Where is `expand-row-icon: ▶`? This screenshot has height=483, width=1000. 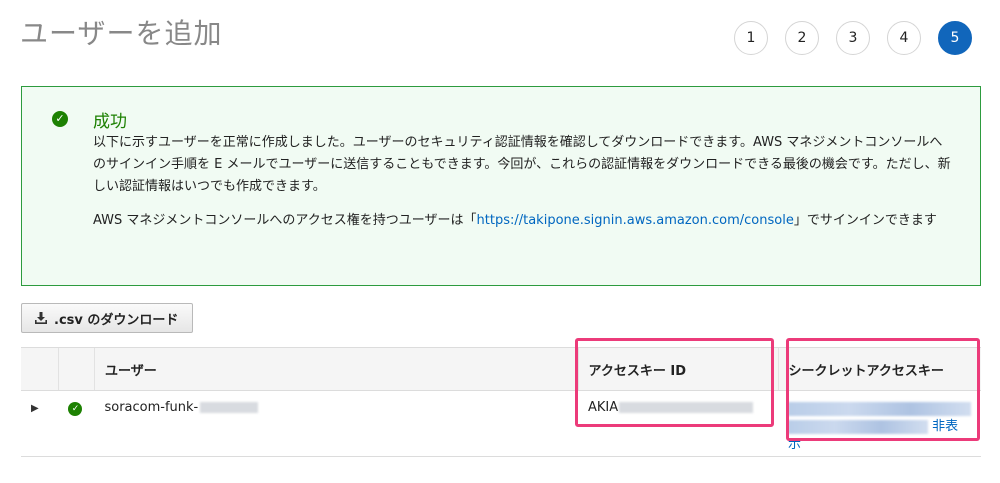 expand-row-icon: ▶ is located at coordinates (35, 408).